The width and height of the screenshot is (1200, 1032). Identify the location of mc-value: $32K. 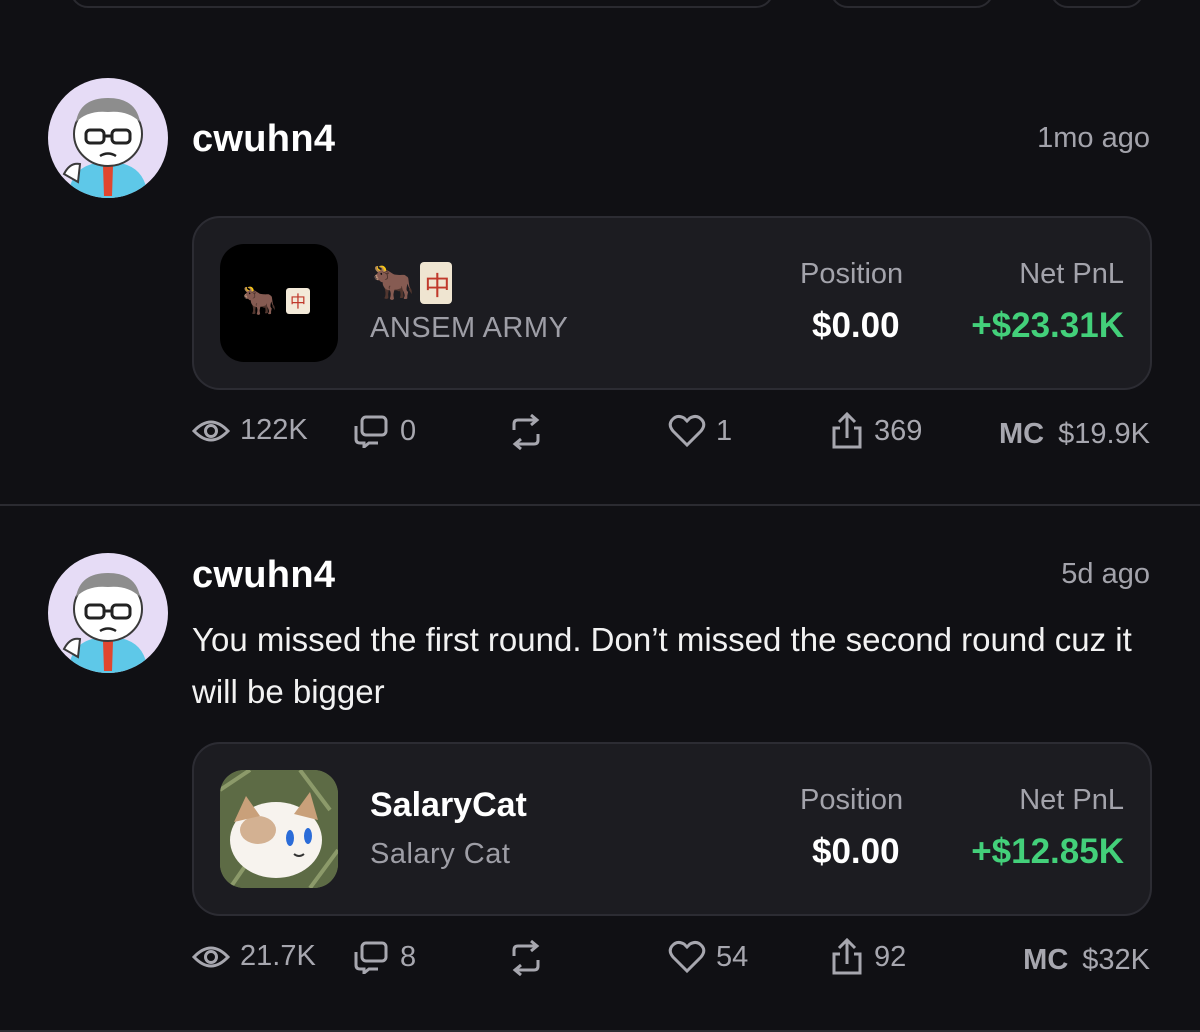
(1116, 960).